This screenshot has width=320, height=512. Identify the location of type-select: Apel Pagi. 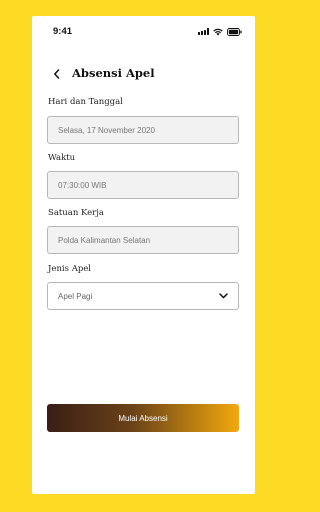
(143, 296).